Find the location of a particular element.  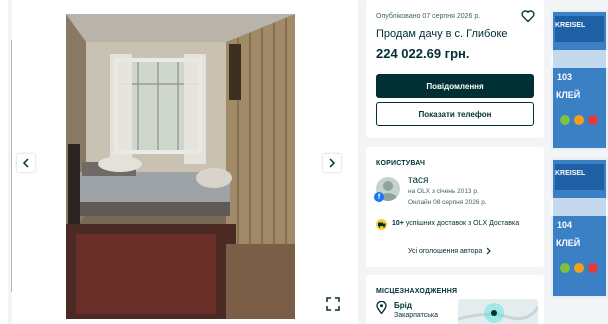

banner-product-top: 103 КЛЕЙ KREISEL is located at coordinates (579, 80).